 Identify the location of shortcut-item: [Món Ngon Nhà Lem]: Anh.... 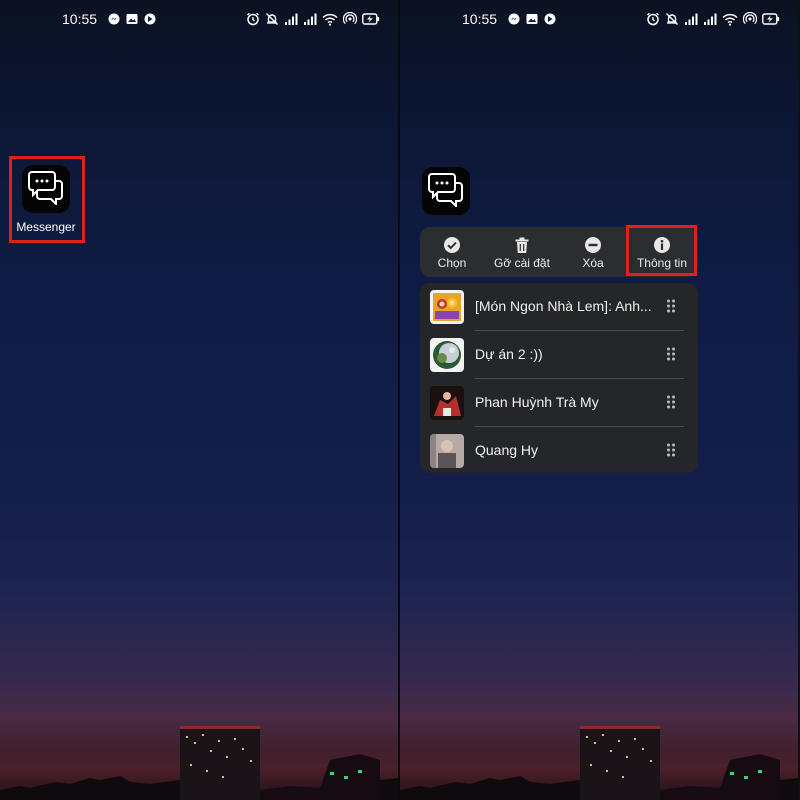
(559, 307).